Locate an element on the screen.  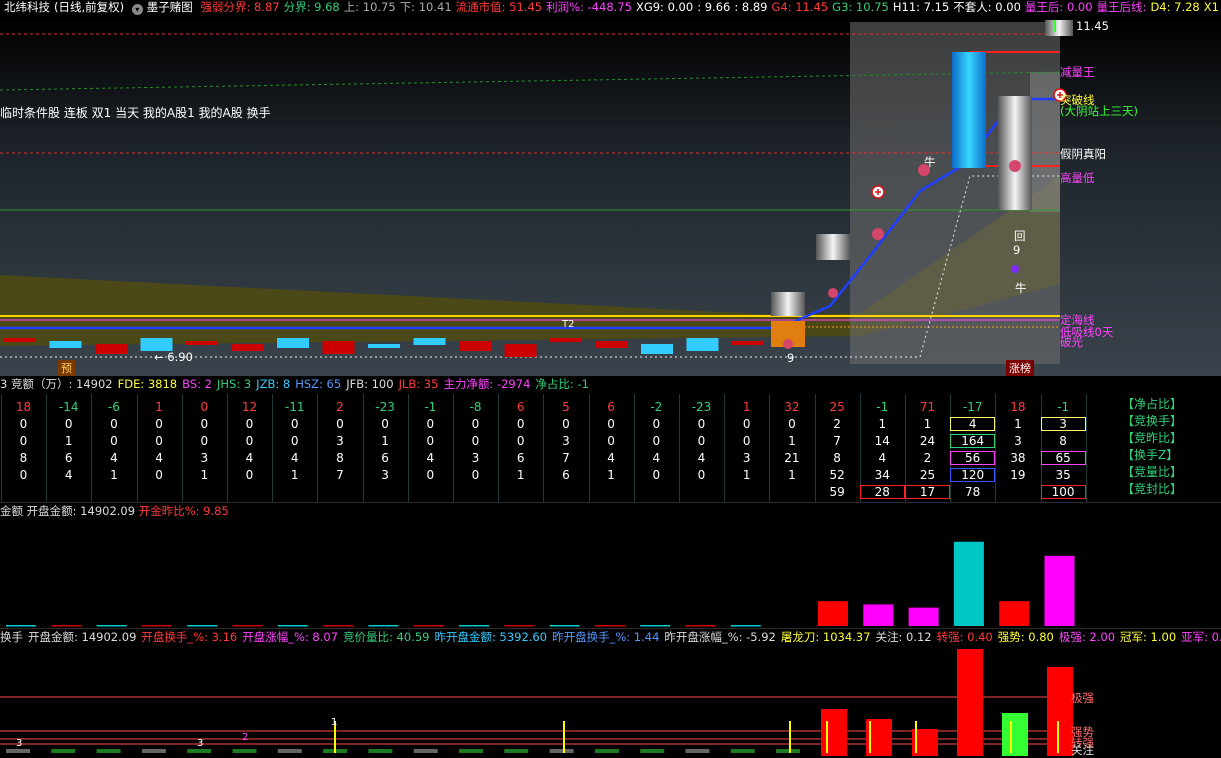
turnover-stat-4: 竞价量比: 40.59 is located at coordinates (386, 637).